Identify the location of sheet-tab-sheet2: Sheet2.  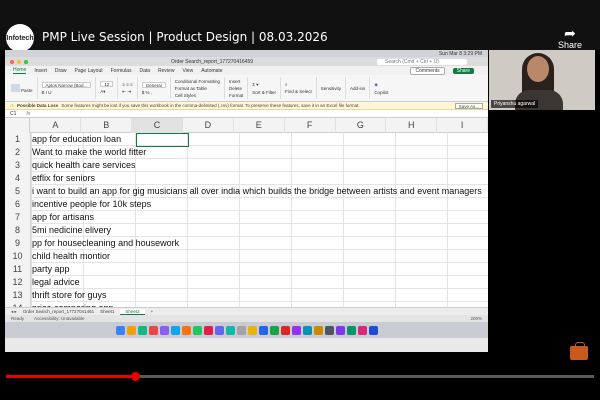
(132, 311).